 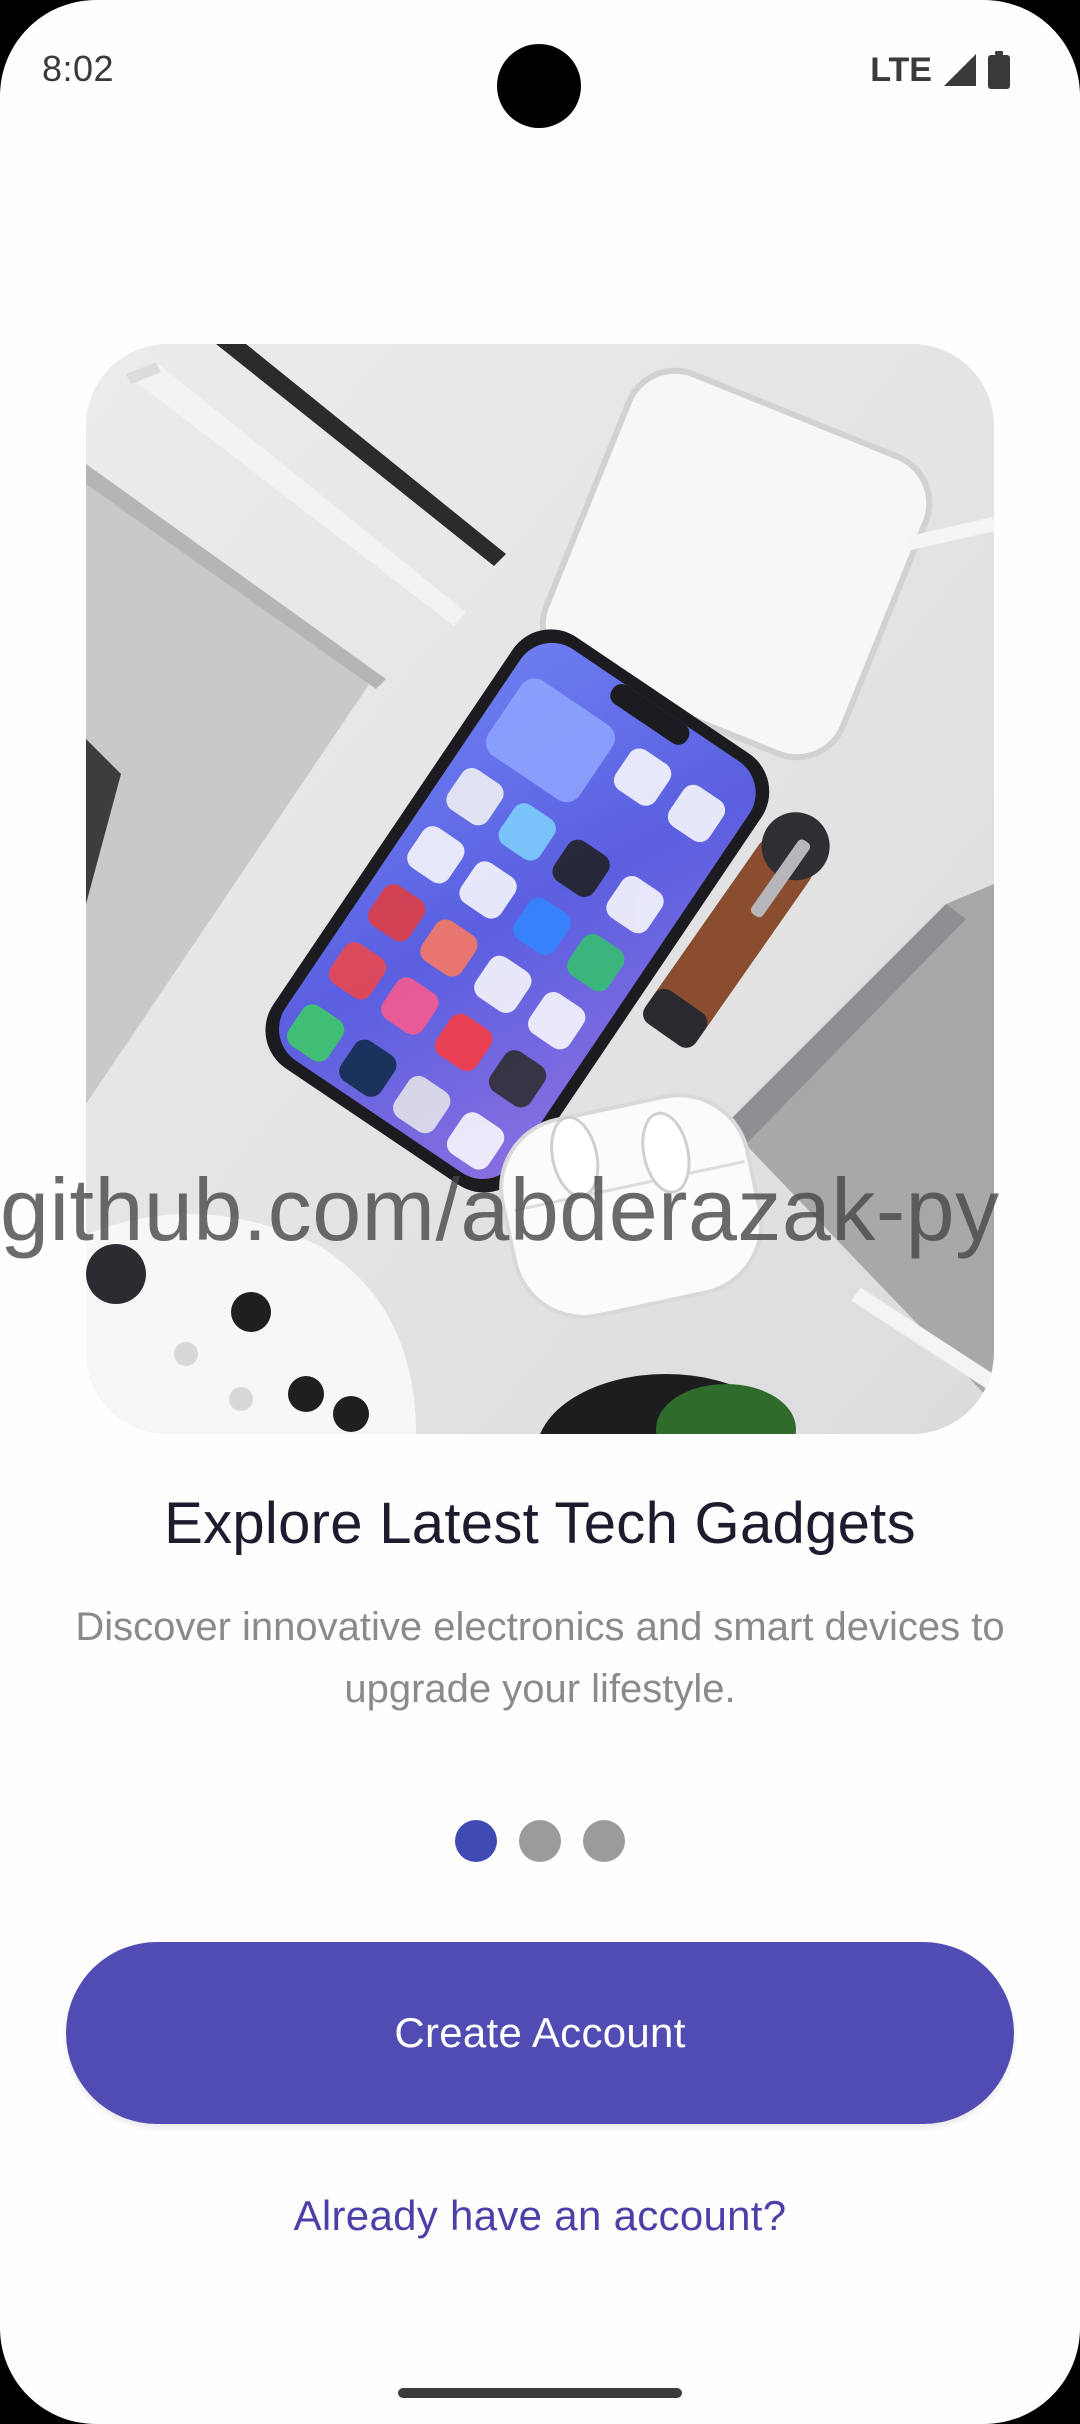 I want to click on status-icons: LTE, so click(x=940, y=70).